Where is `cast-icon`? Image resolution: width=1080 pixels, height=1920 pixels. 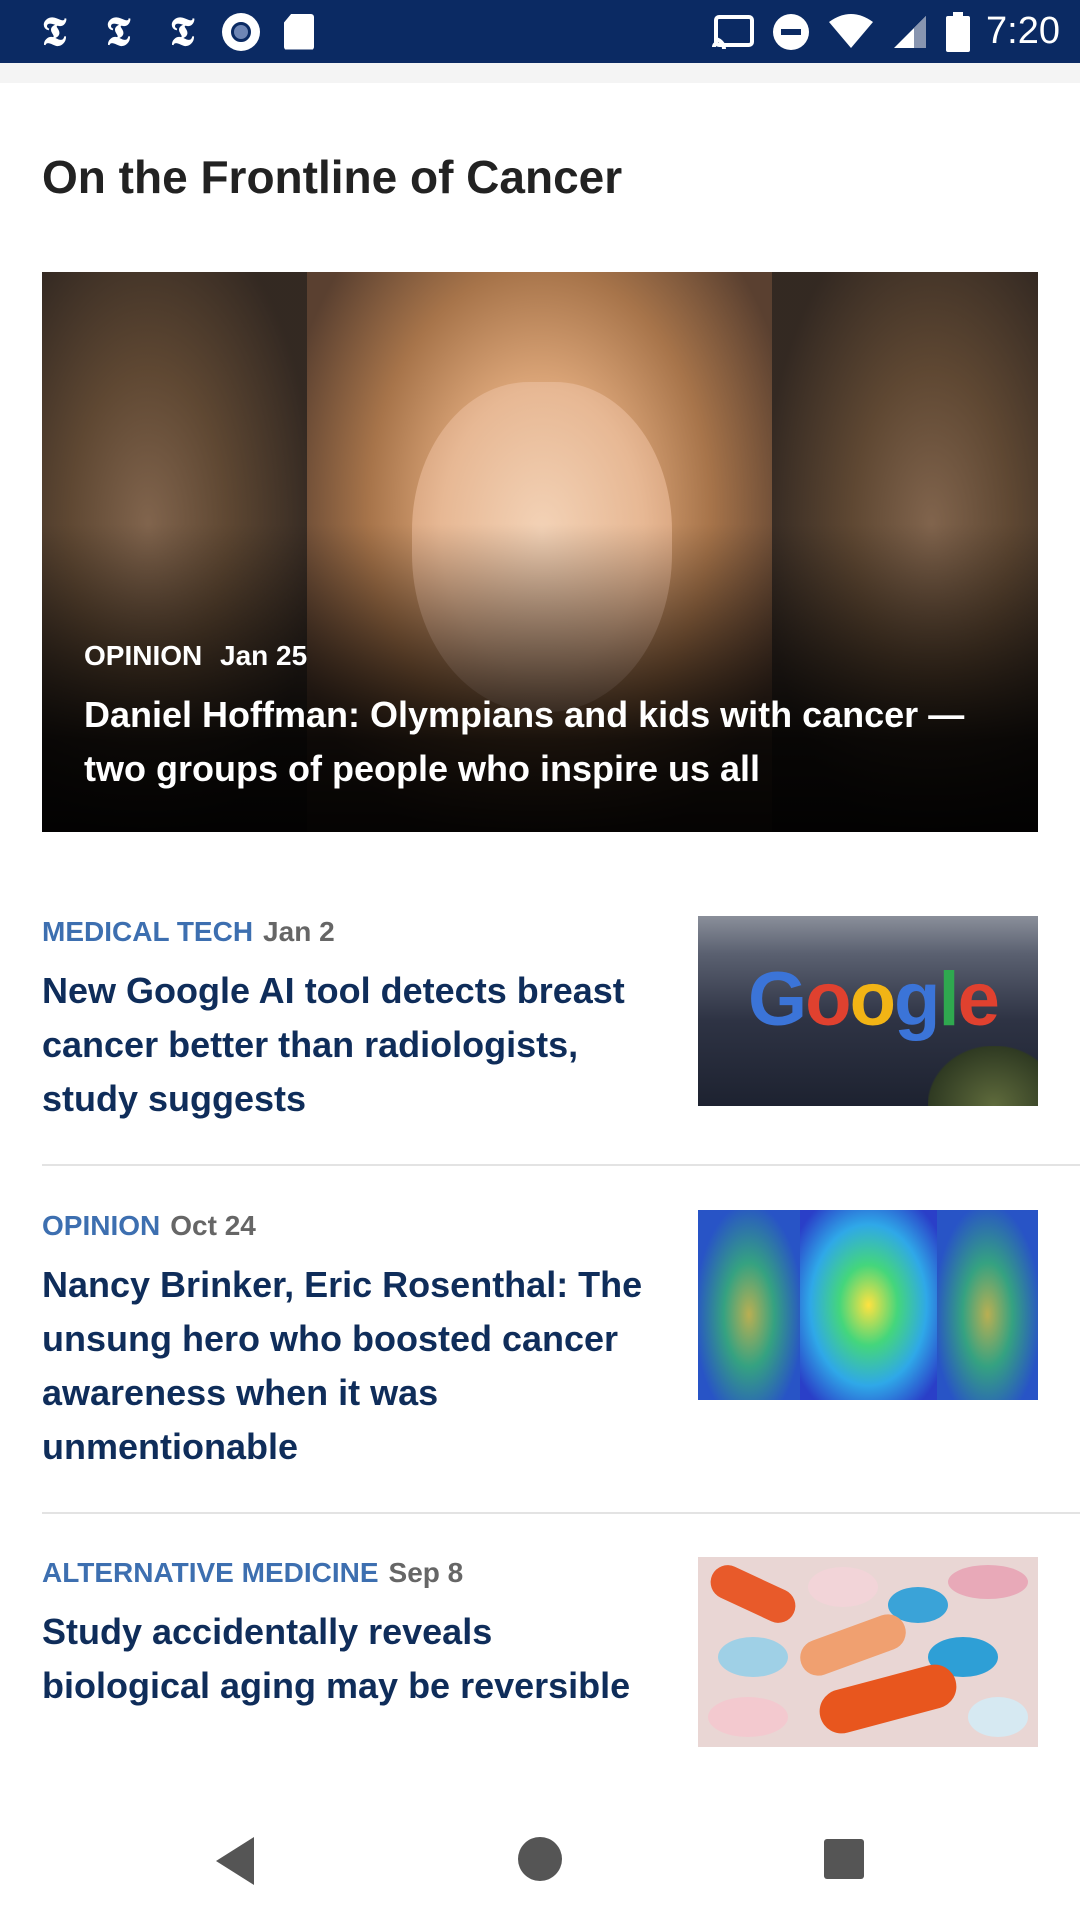 cast-icon is located at coordinates (733, 31).